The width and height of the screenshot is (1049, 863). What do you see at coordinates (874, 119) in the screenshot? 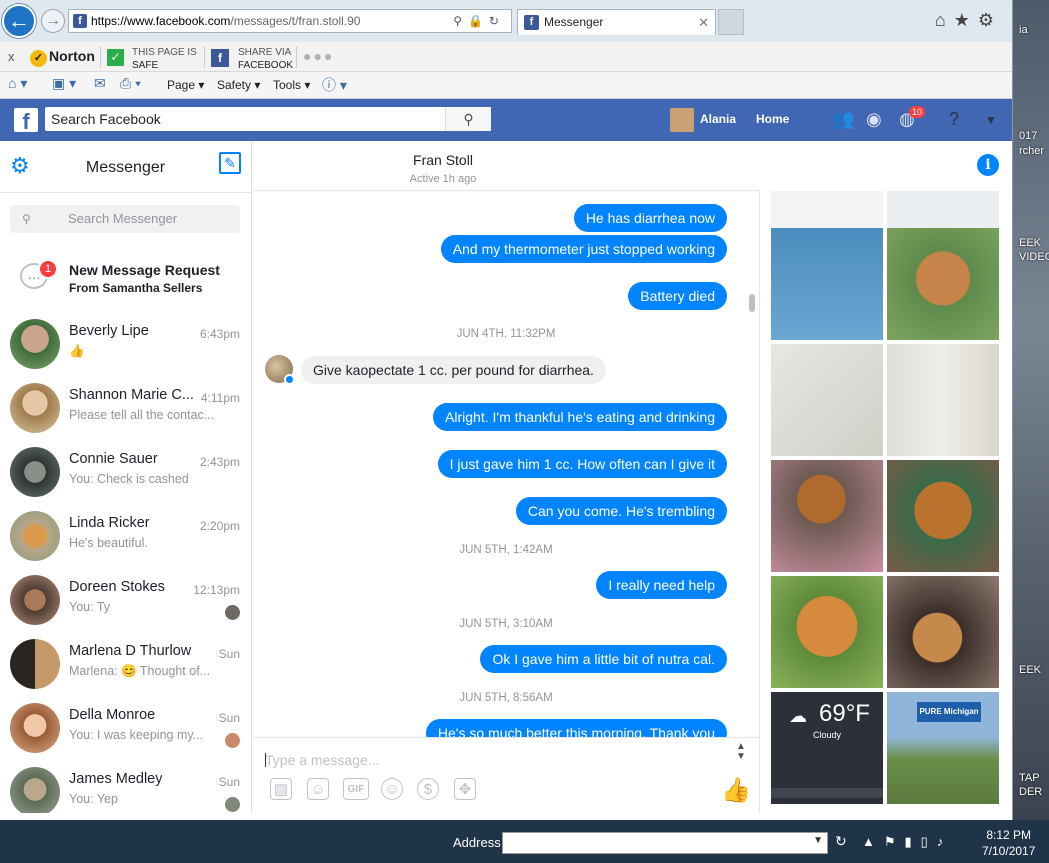
I see `messenger-icon: ◉` at bounding box center [874, 119].